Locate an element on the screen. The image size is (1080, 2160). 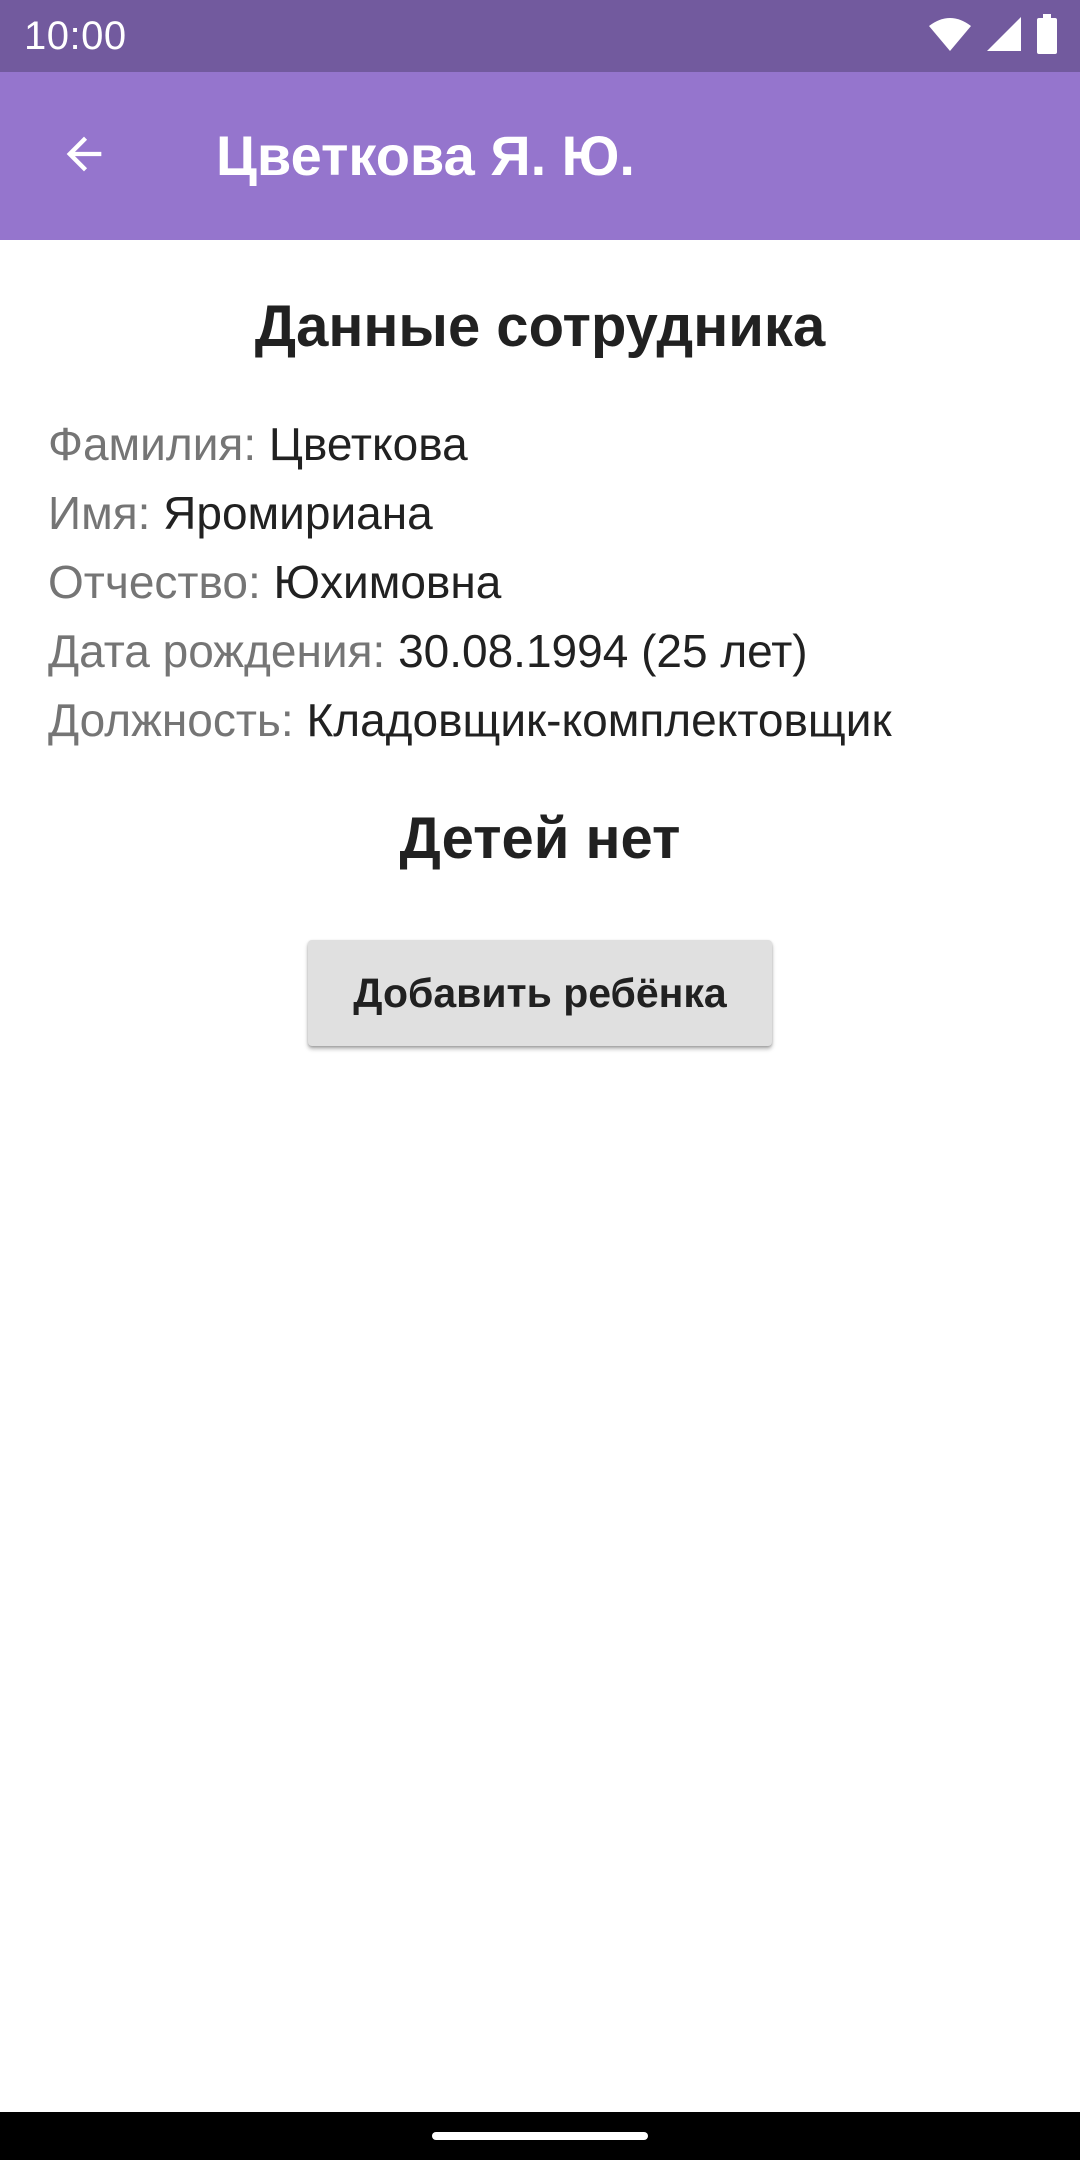
battery-icon is located at coordinates (1047, 36).